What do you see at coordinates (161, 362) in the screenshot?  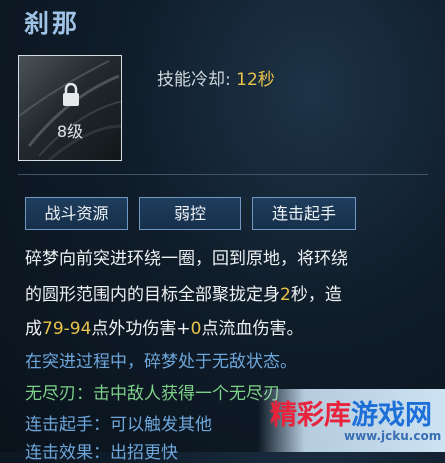 I see `invincible-note: 在突进过程中，碎梦处于无敌状态。` at bounding box center [161, 362].